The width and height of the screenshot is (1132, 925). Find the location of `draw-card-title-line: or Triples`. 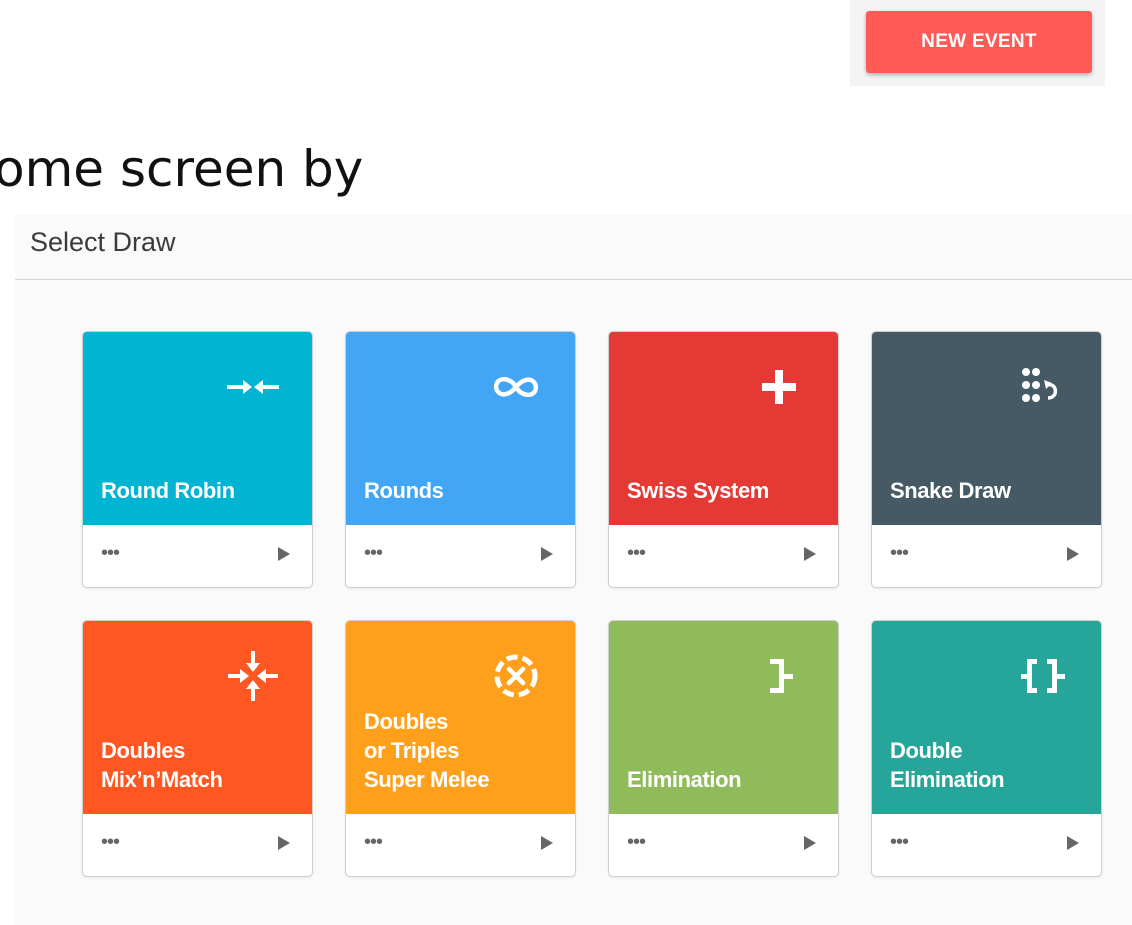

draw-card-title-line: or Triples is located at coordinates (412, 750).